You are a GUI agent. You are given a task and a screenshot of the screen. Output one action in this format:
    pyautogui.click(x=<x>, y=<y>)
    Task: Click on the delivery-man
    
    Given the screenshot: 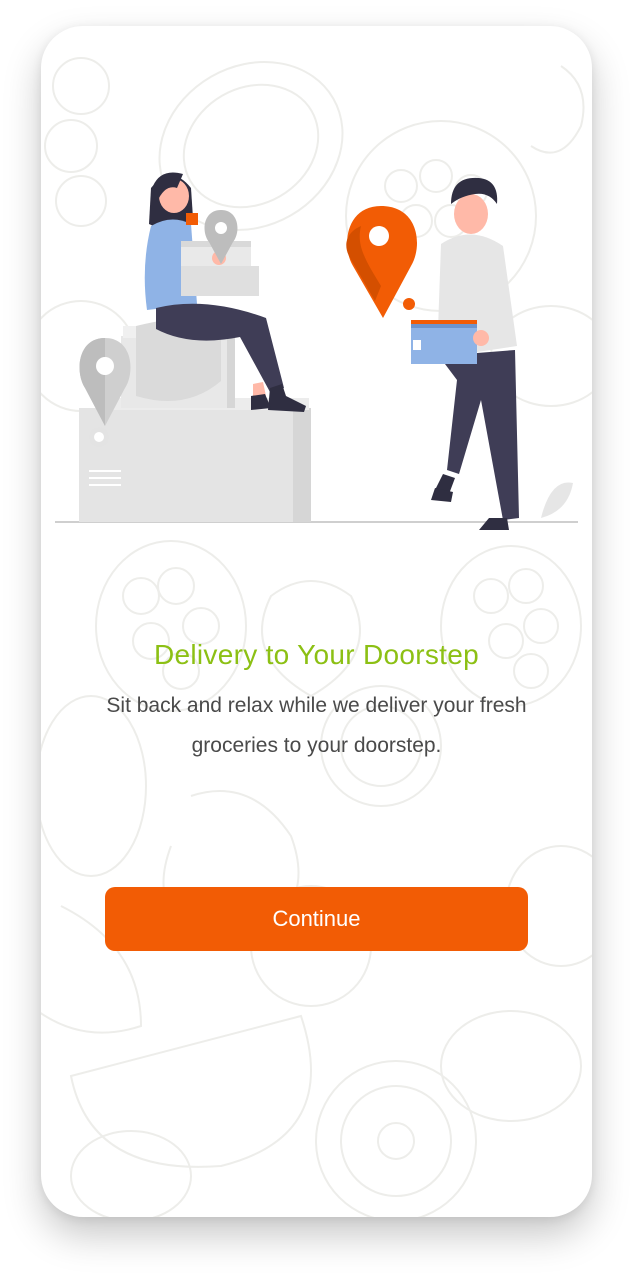 What is the action you would take?
    pyautogui.click(x=465, y=353)
    